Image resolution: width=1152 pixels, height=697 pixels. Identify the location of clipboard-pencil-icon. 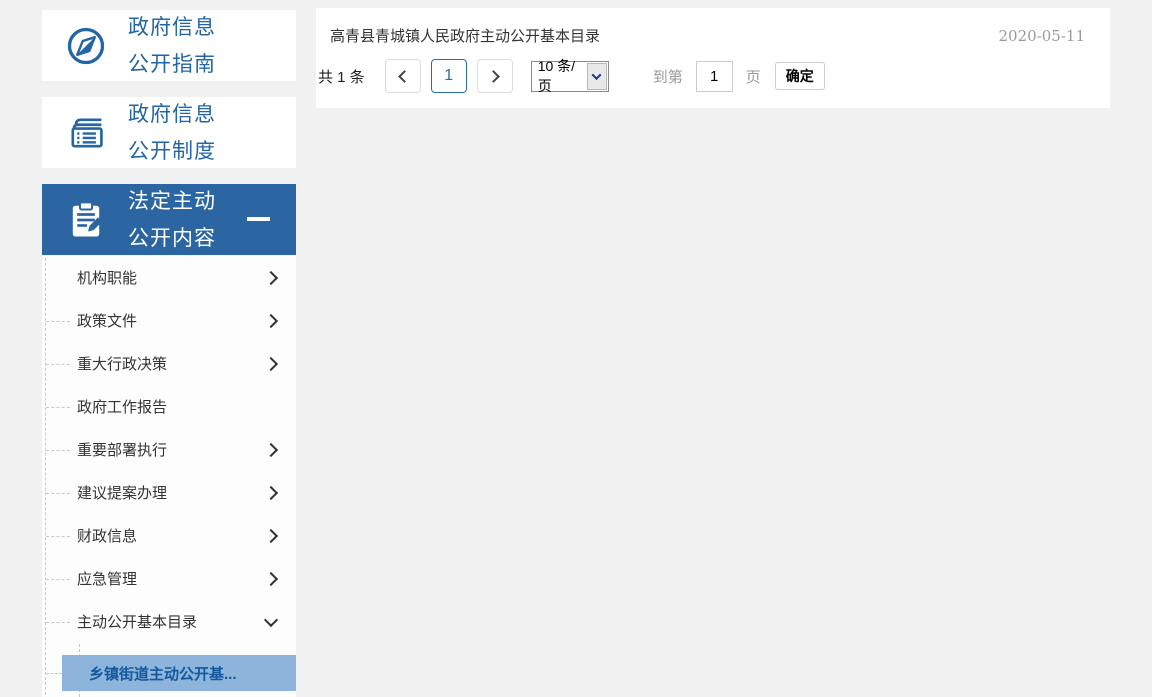
(86, 220).